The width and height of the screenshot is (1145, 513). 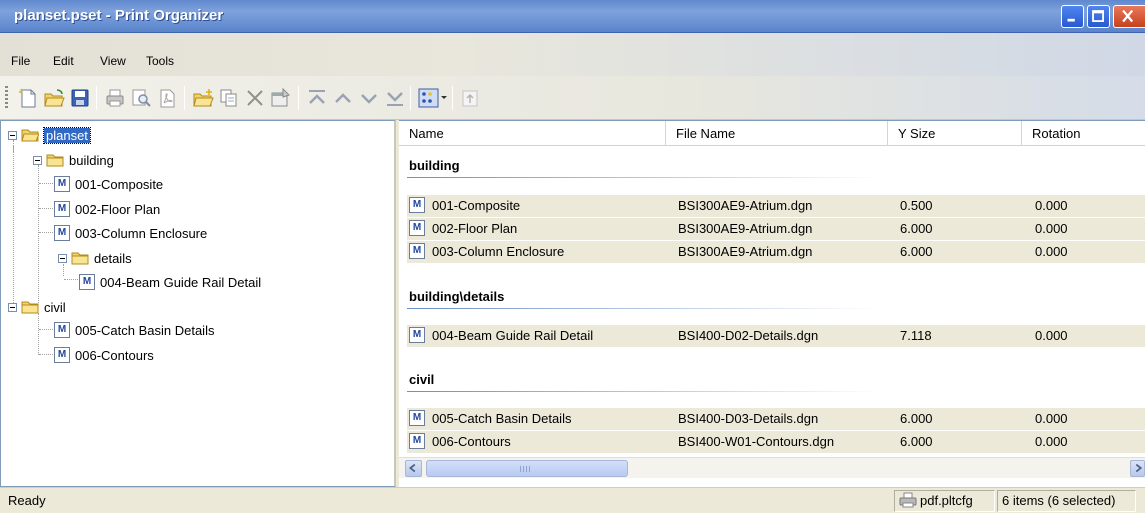 I want to click on move-to-top-button, so click(x=317, y=98).